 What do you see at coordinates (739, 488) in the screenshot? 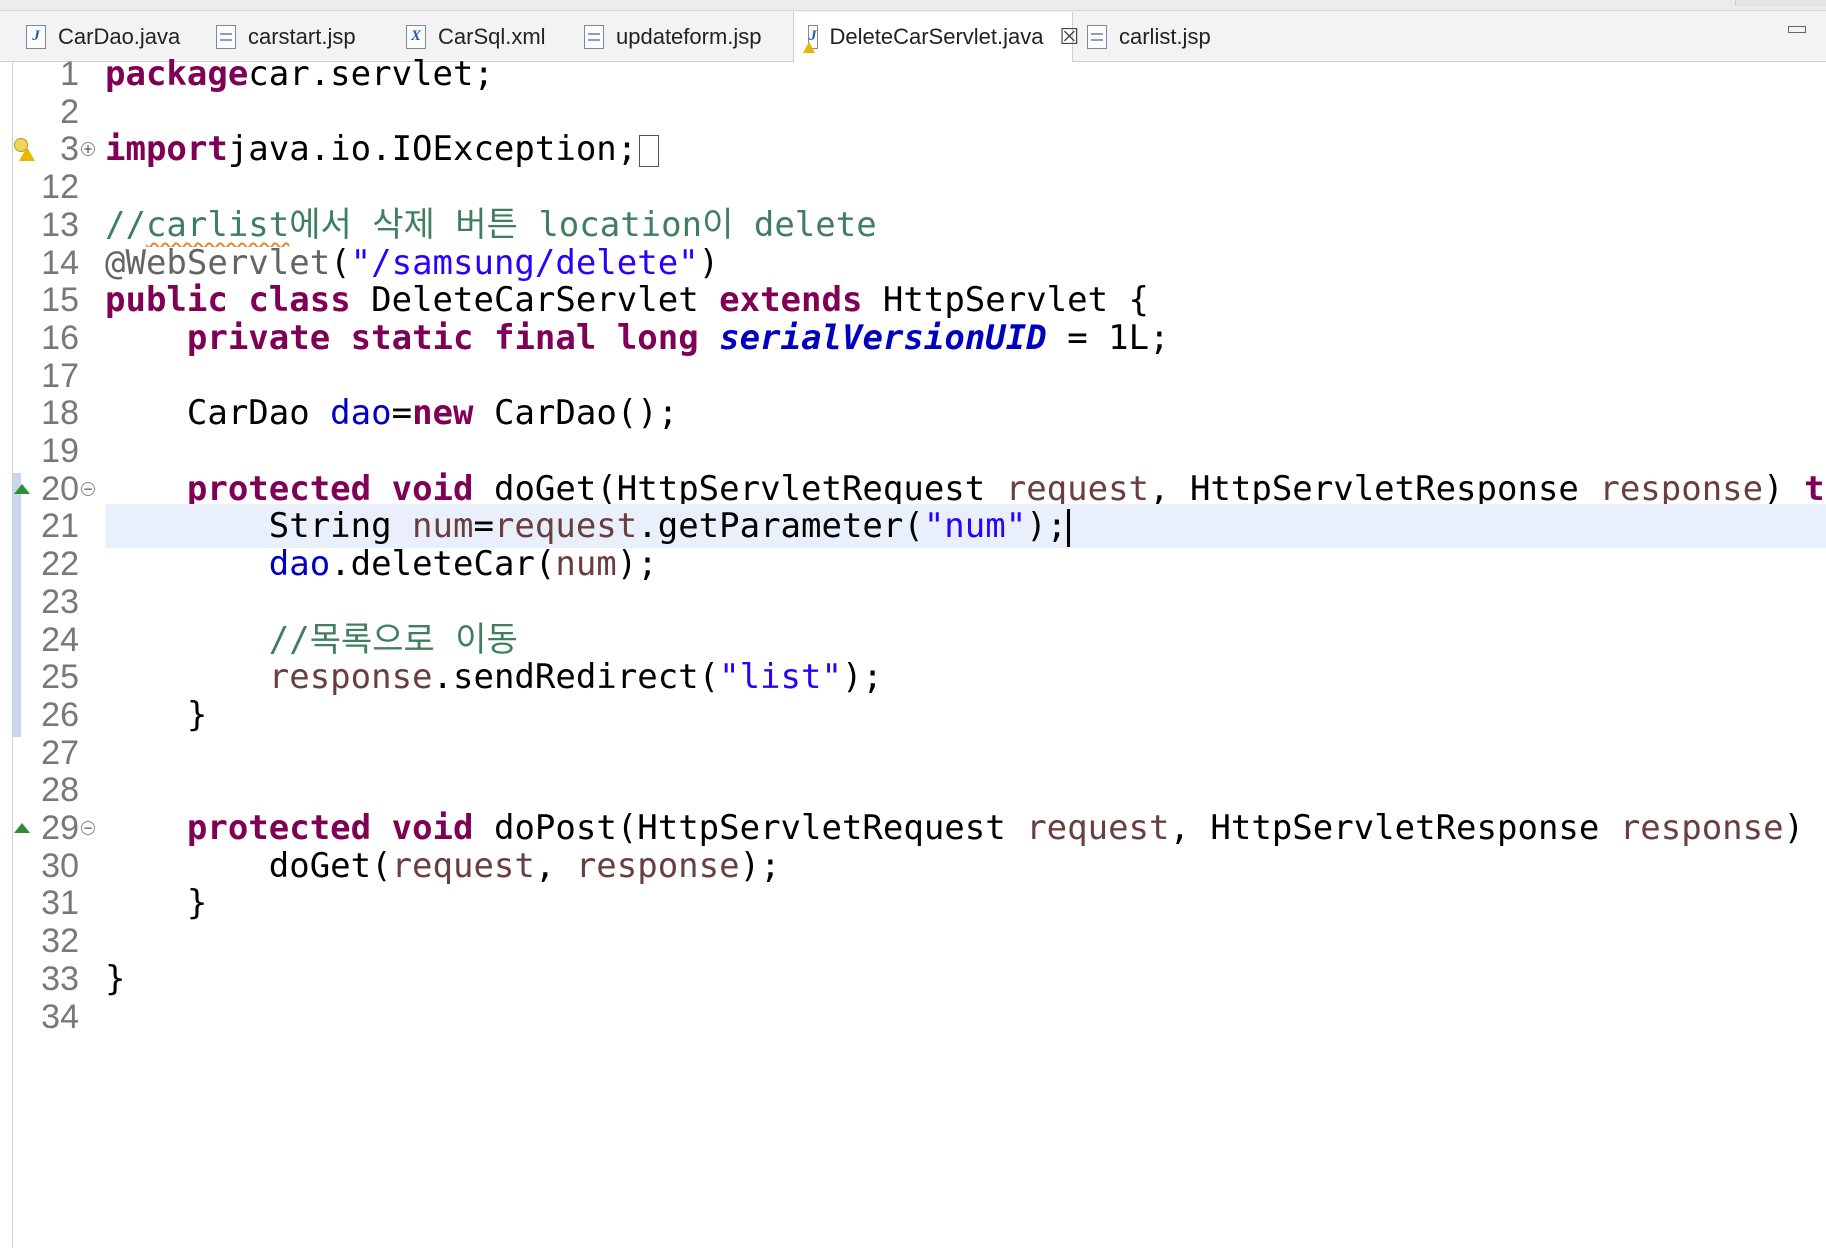
I see `code-token: doGet(HttpServletRequest` at bounding box center [739, 488].